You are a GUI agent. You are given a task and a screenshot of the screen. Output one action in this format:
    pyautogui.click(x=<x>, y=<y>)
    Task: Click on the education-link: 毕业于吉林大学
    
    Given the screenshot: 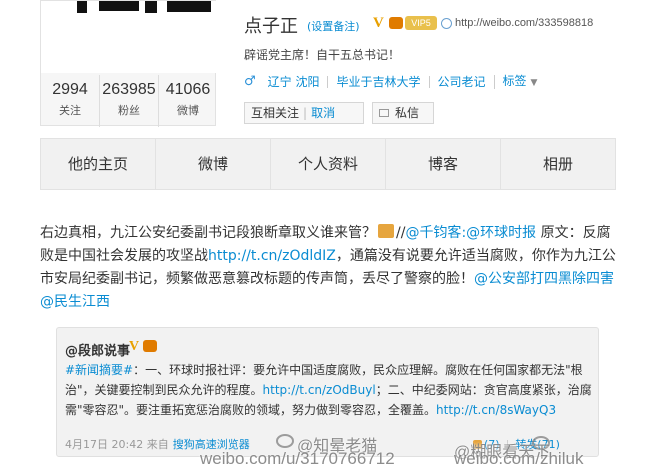 What is the action you would take?
    pyautogui.click(x=377, y=81)
    